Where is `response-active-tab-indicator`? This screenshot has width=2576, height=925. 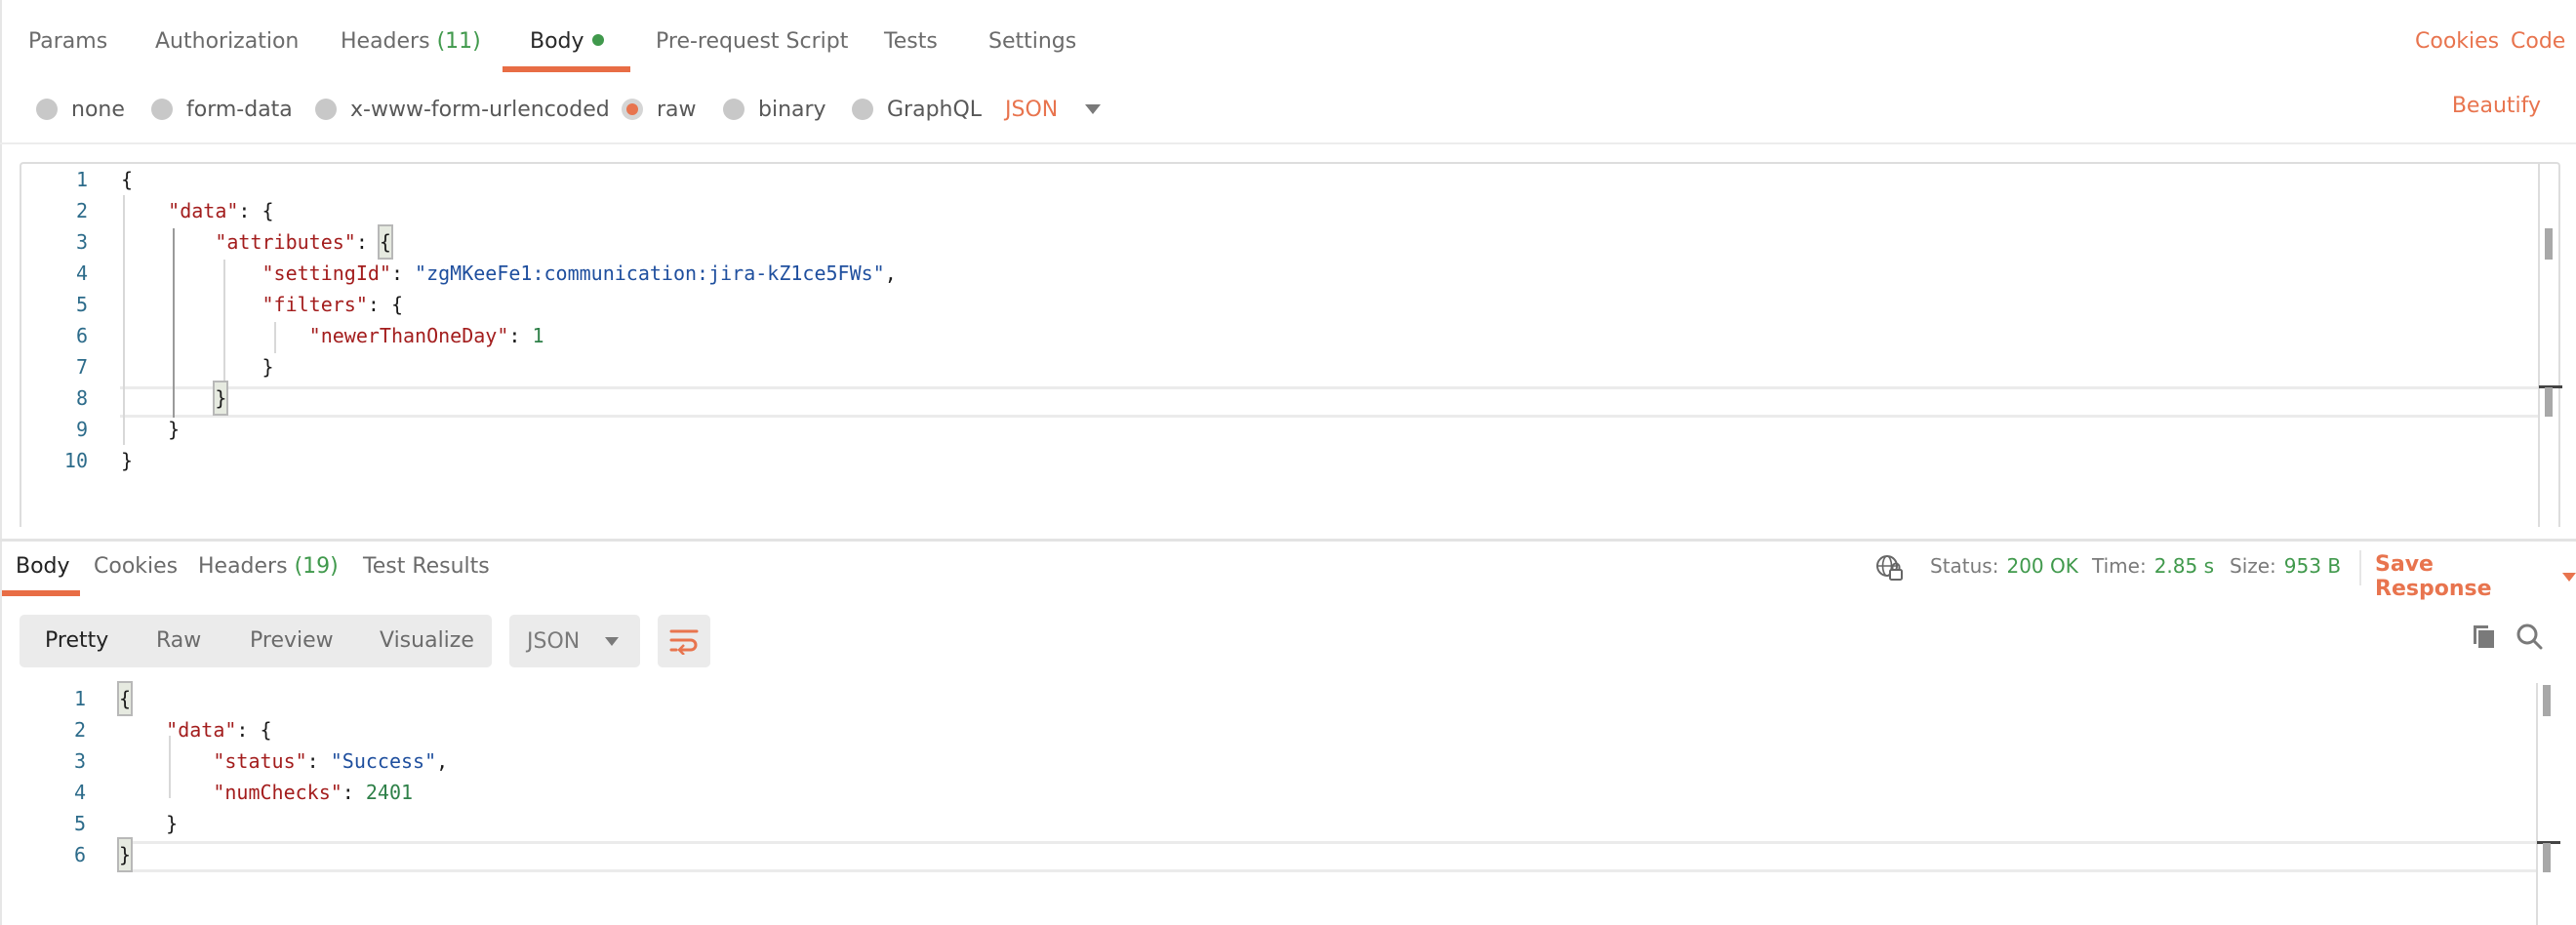
response-active-tab-indicator is located at coordinates (41, 593).